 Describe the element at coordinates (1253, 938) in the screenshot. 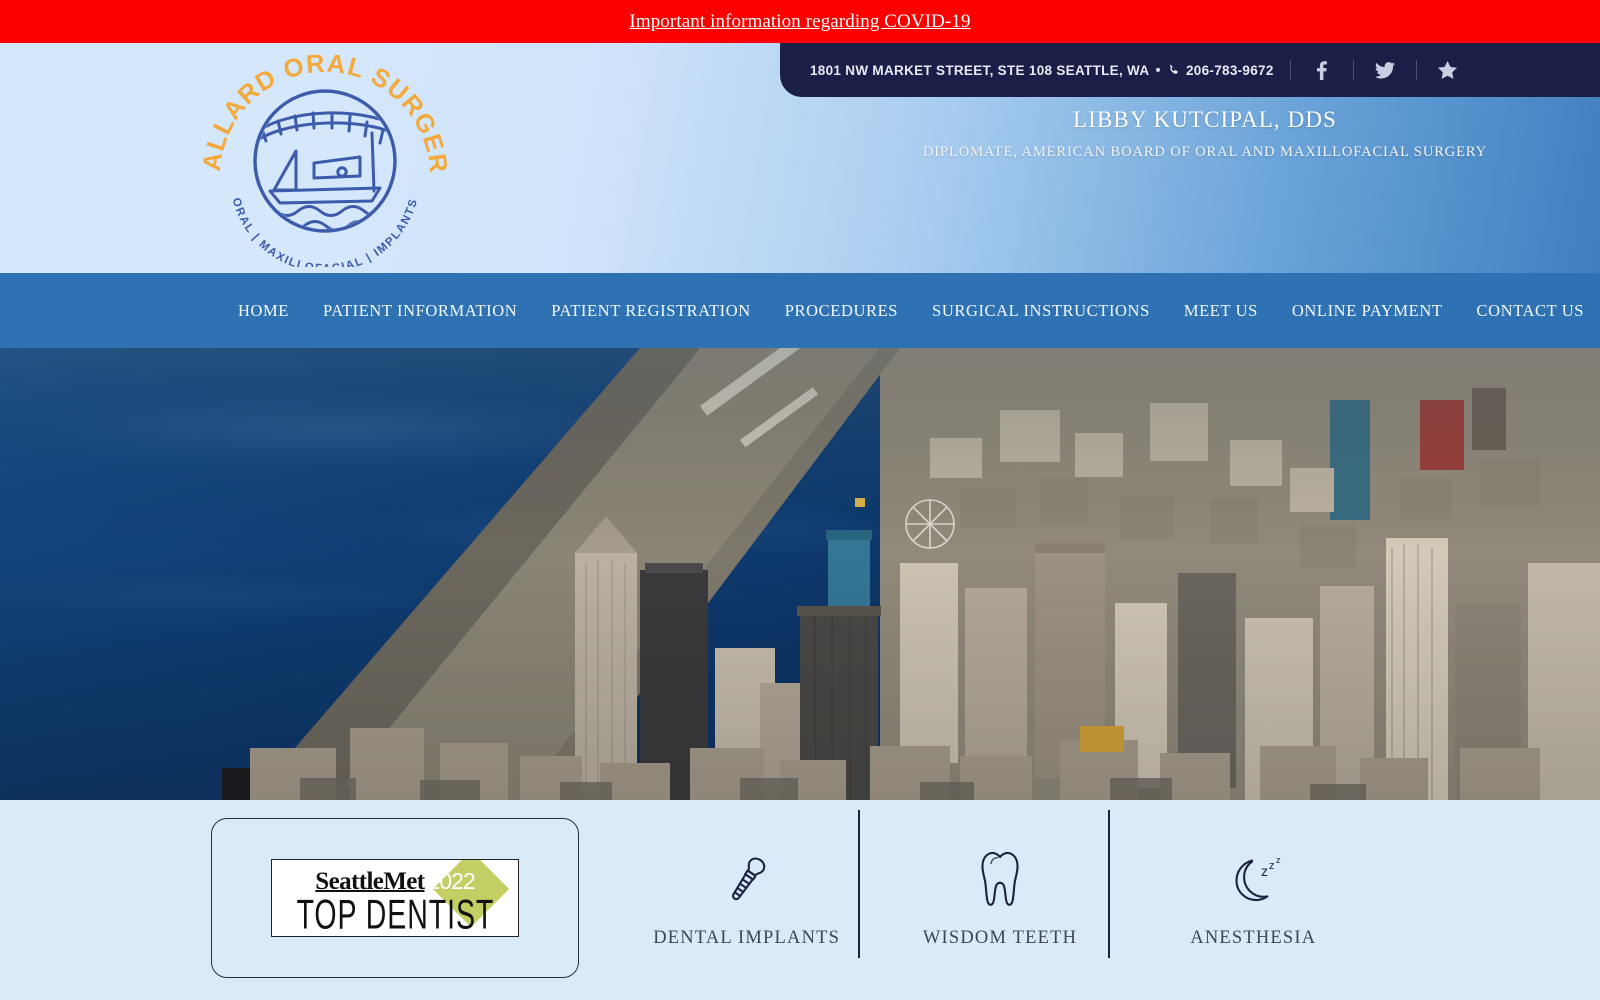

I see `service-label: ANESTHESIA` at that location.